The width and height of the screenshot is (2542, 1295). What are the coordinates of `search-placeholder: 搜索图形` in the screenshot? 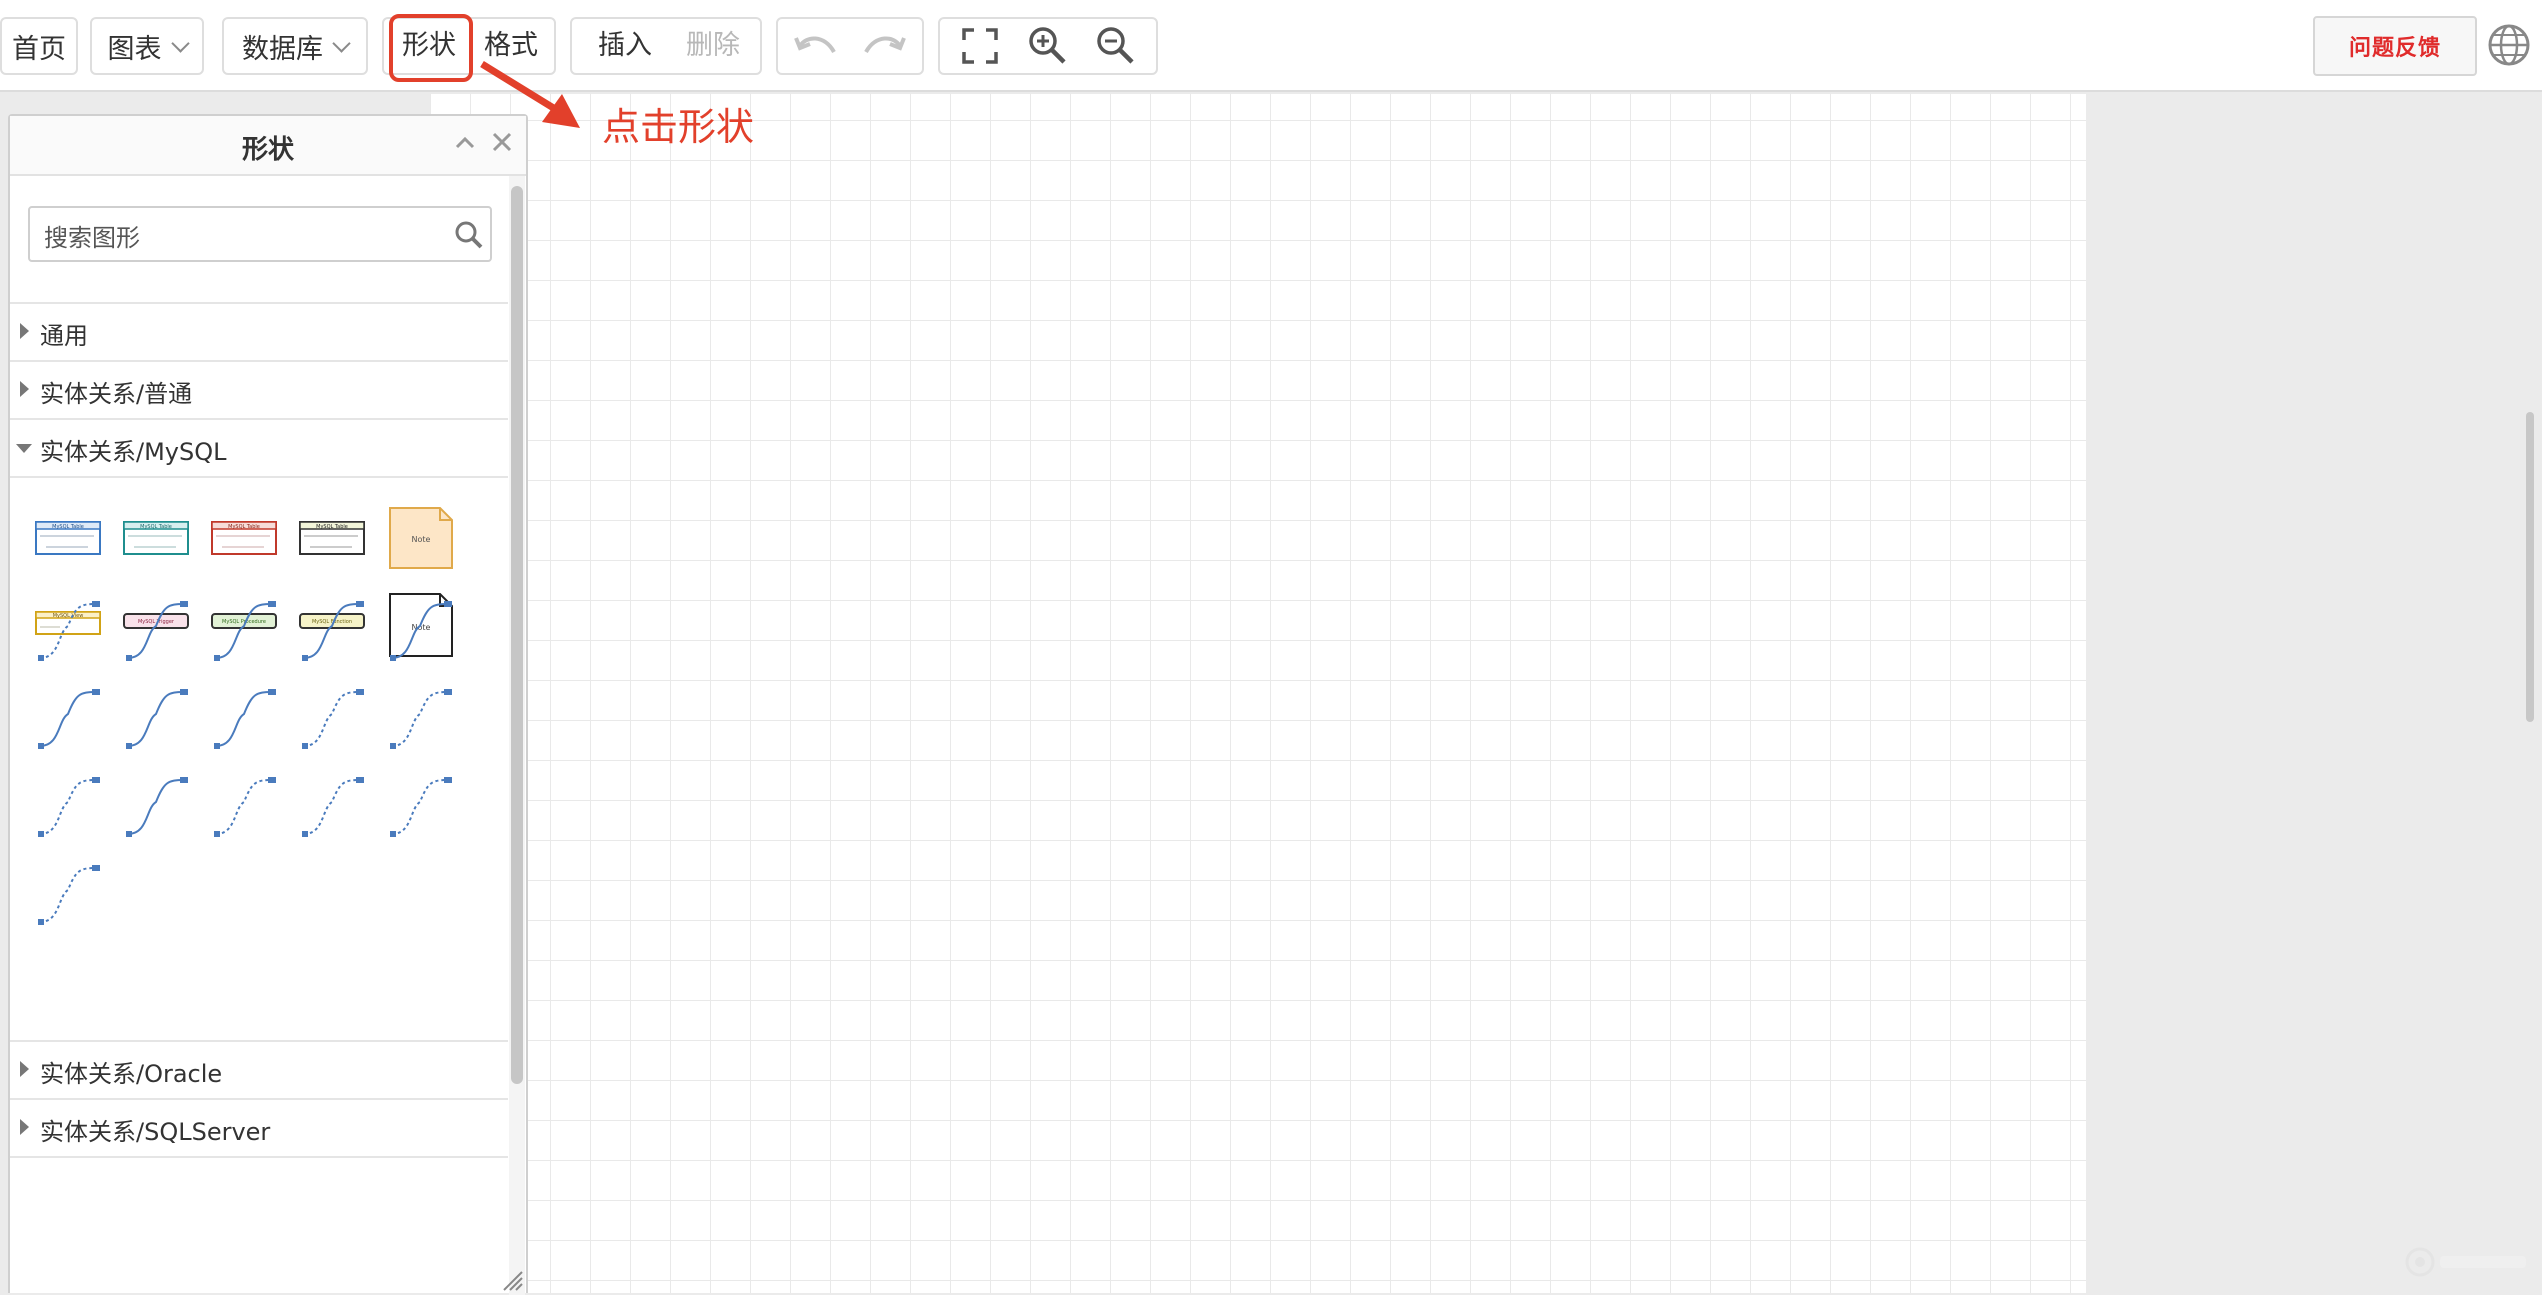 It's located at (92, 238).